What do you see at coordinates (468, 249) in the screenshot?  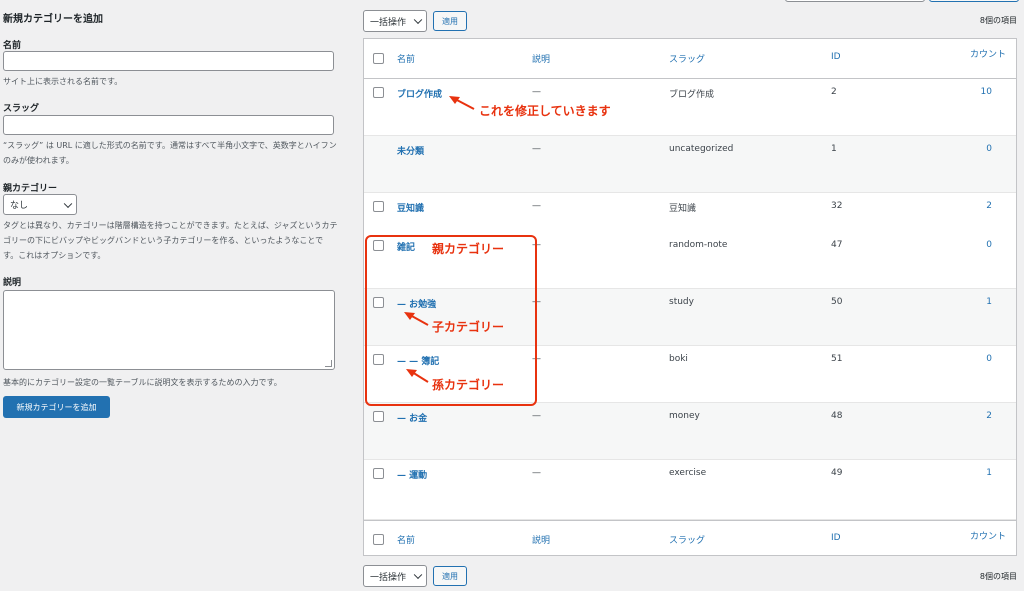 I see `annotation-parent: 親カテゴリー` at bounding box center [468, 249].